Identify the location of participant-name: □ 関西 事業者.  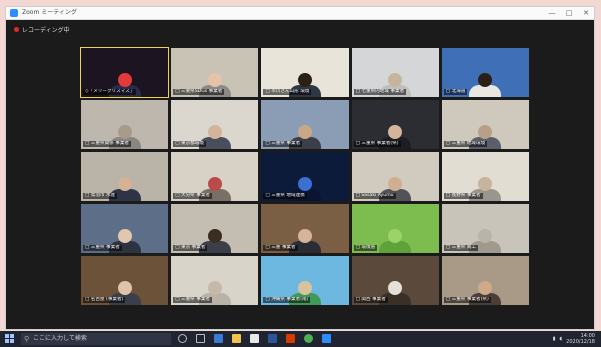
(370, 300).